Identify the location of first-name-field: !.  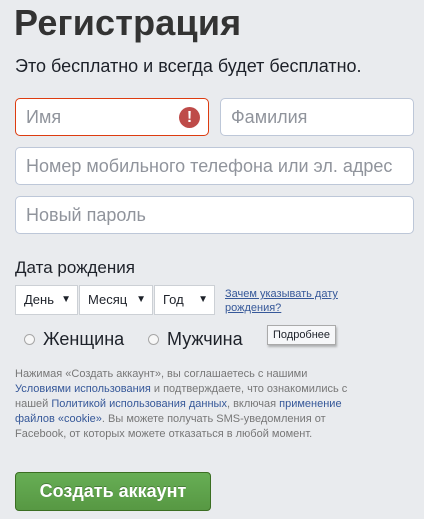
(112, 117).